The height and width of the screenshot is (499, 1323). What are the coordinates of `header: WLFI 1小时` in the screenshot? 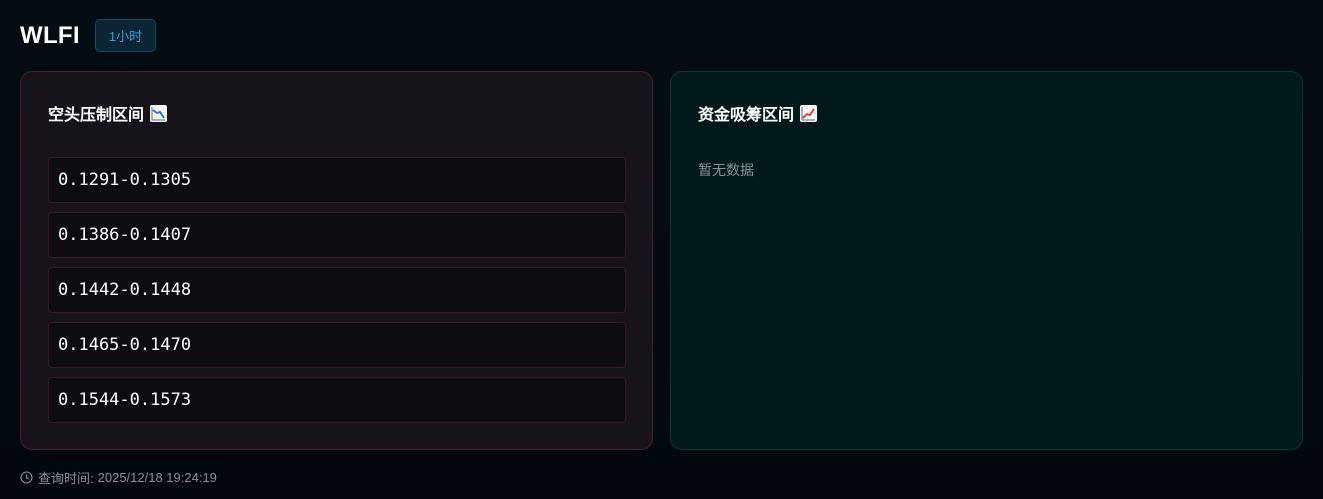 It's located at (88, 35).